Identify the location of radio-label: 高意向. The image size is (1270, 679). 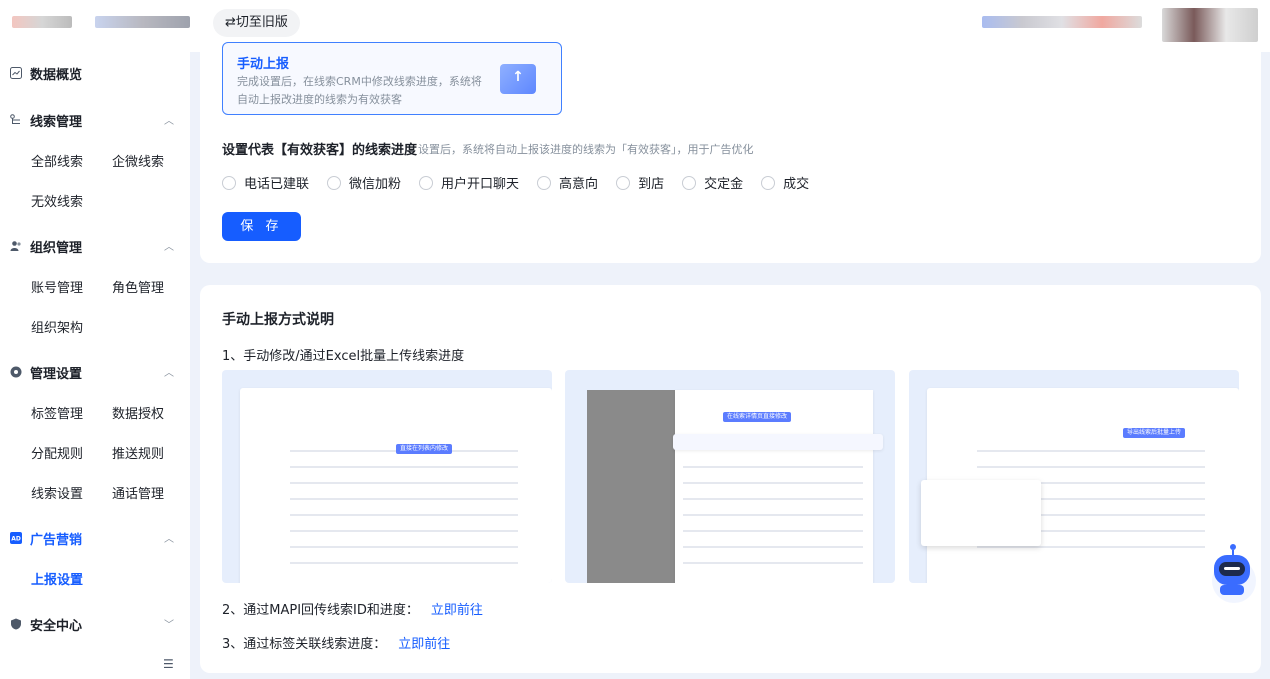
(579, 184).